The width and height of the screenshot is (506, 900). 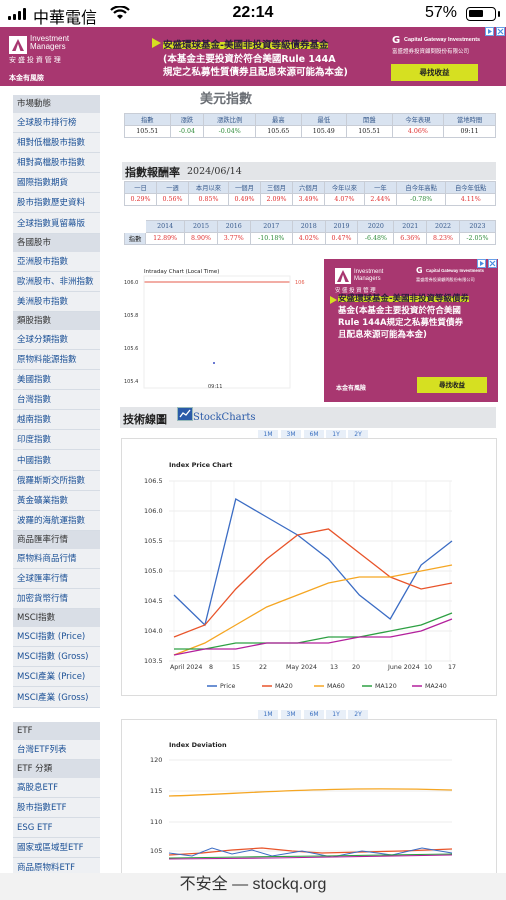 What do you see at coordinates (442, 40) in the screenshot?
I see `ad-partner-1: Capital Gateway Investments` at bounding box center [442, 40].